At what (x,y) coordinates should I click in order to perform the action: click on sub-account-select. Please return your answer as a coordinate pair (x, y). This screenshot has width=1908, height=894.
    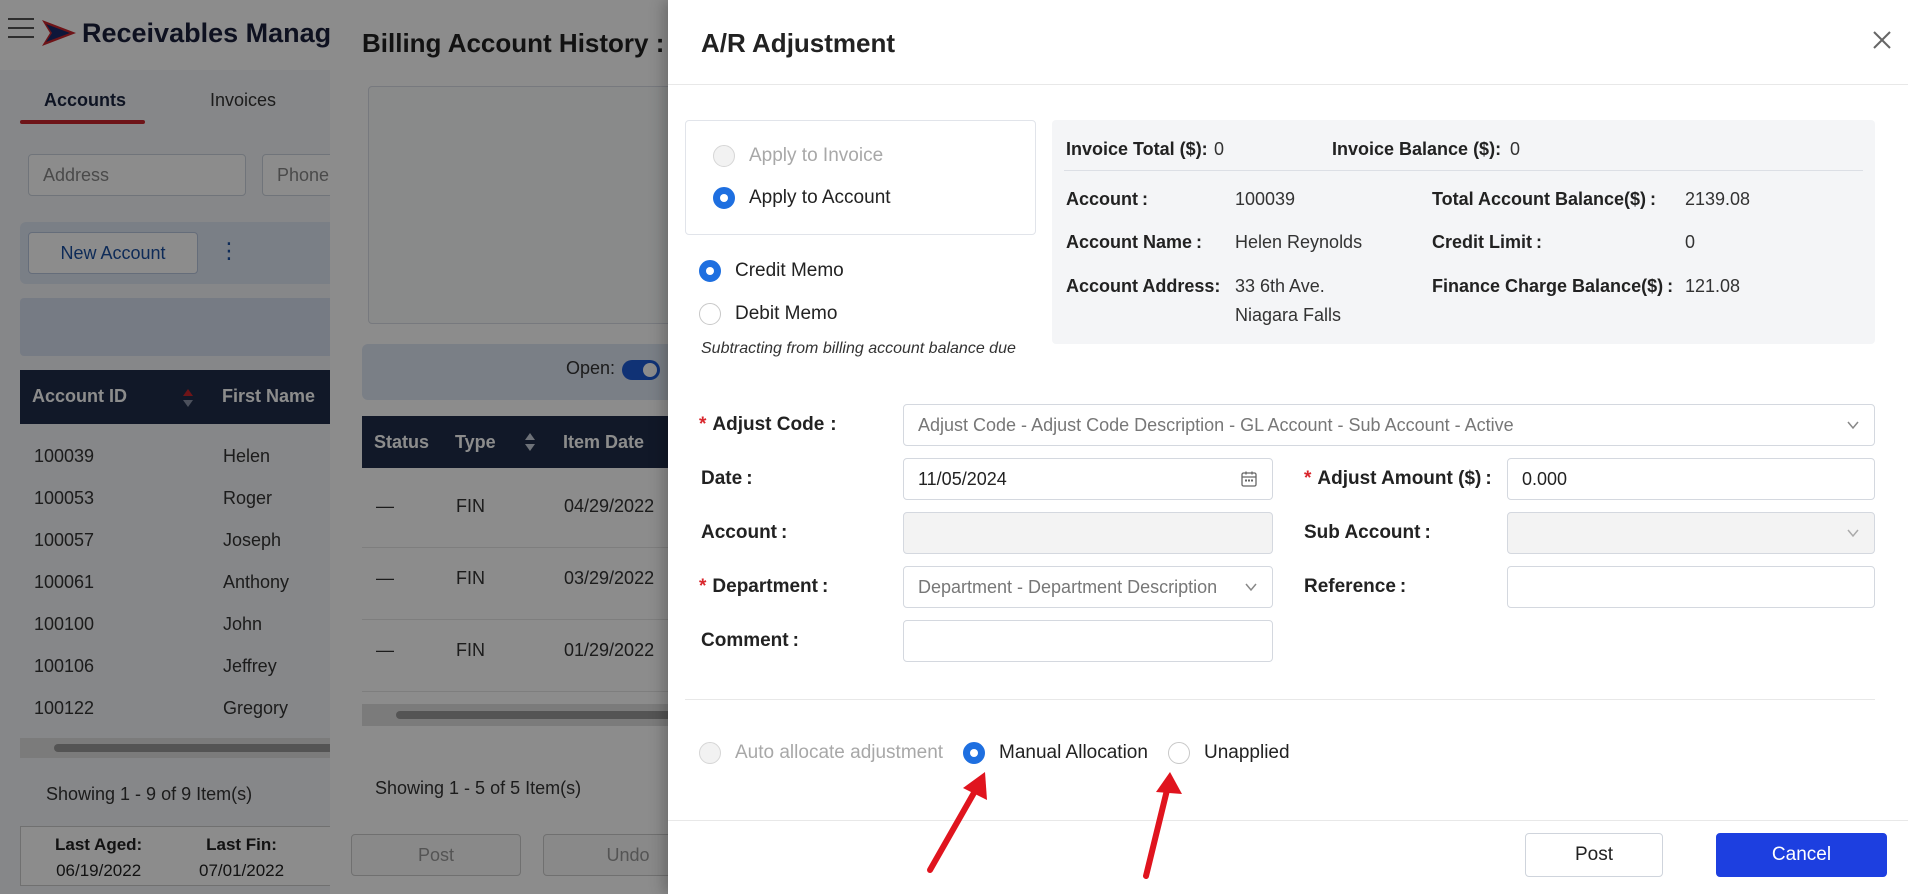
    Looking at the image, I should click on (1691, 533).